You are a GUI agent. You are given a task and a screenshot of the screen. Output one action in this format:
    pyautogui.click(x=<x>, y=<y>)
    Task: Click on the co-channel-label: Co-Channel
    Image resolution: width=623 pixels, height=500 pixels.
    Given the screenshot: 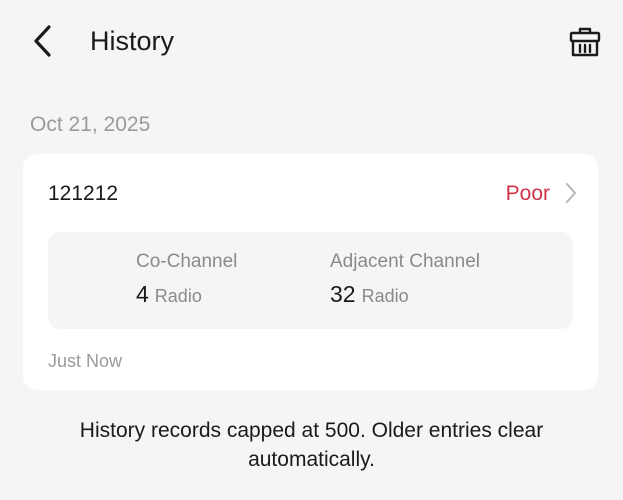 What is the action you would take?
    pyautogui.click(x=187, y=261)
    